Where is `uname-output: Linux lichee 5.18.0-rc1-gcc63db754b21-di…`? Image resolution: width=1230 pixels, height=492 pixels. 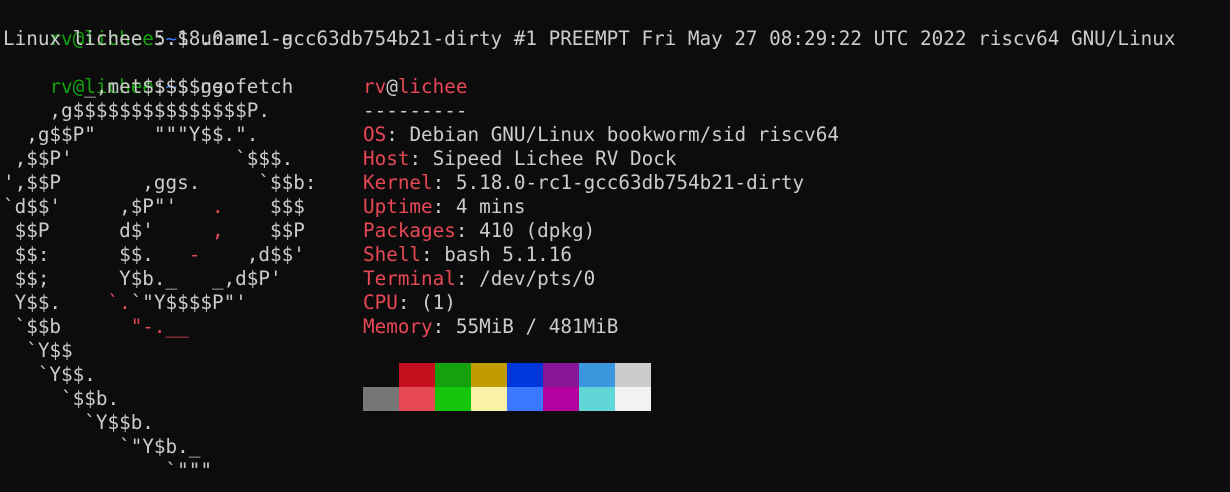 uname-output: Linux lichee 5.18.0-rc1-gcc63db754b21-di… is located at coordinates (589, 38).